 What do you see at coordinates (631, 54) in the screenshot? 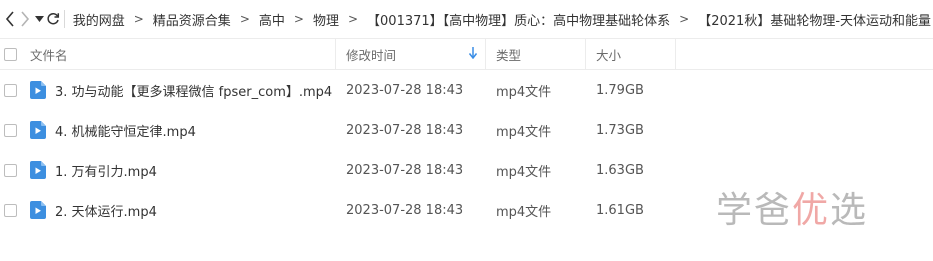
I see `column-header-size: 大小` at bounding box center [631, 54].